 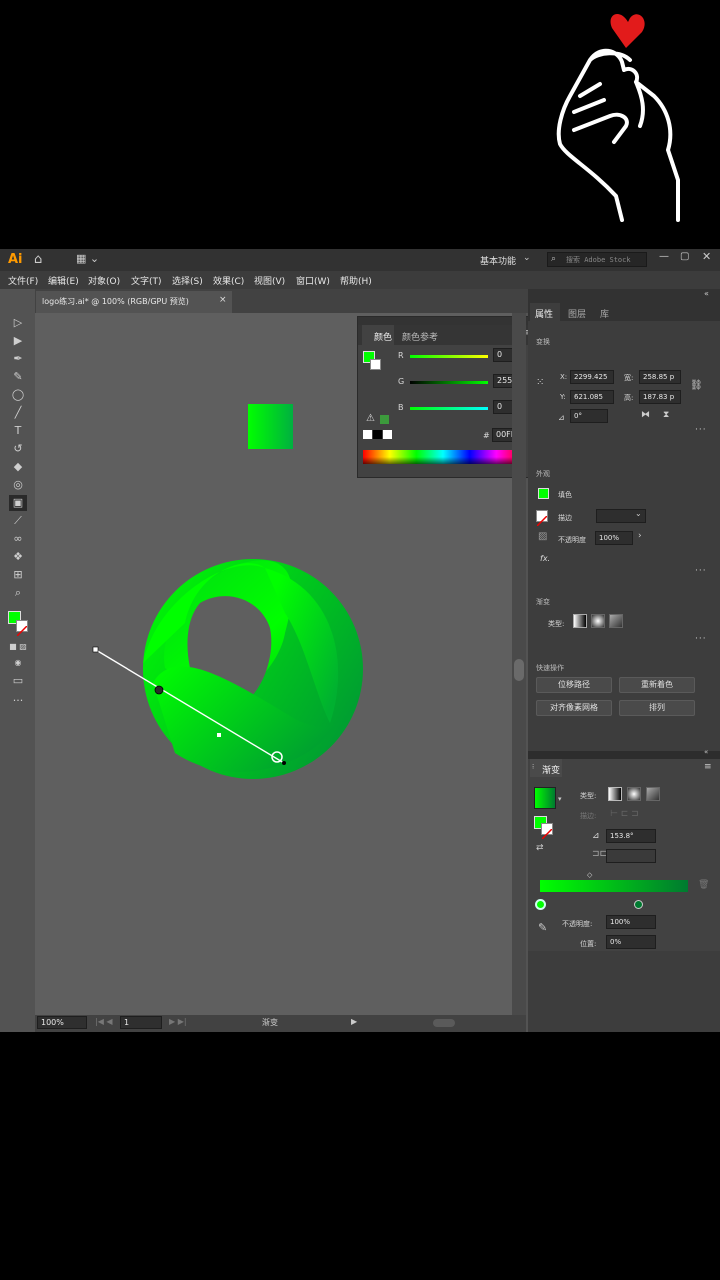 I want to click on eyedropper-icon: ✎, so click(x=542, y=927).